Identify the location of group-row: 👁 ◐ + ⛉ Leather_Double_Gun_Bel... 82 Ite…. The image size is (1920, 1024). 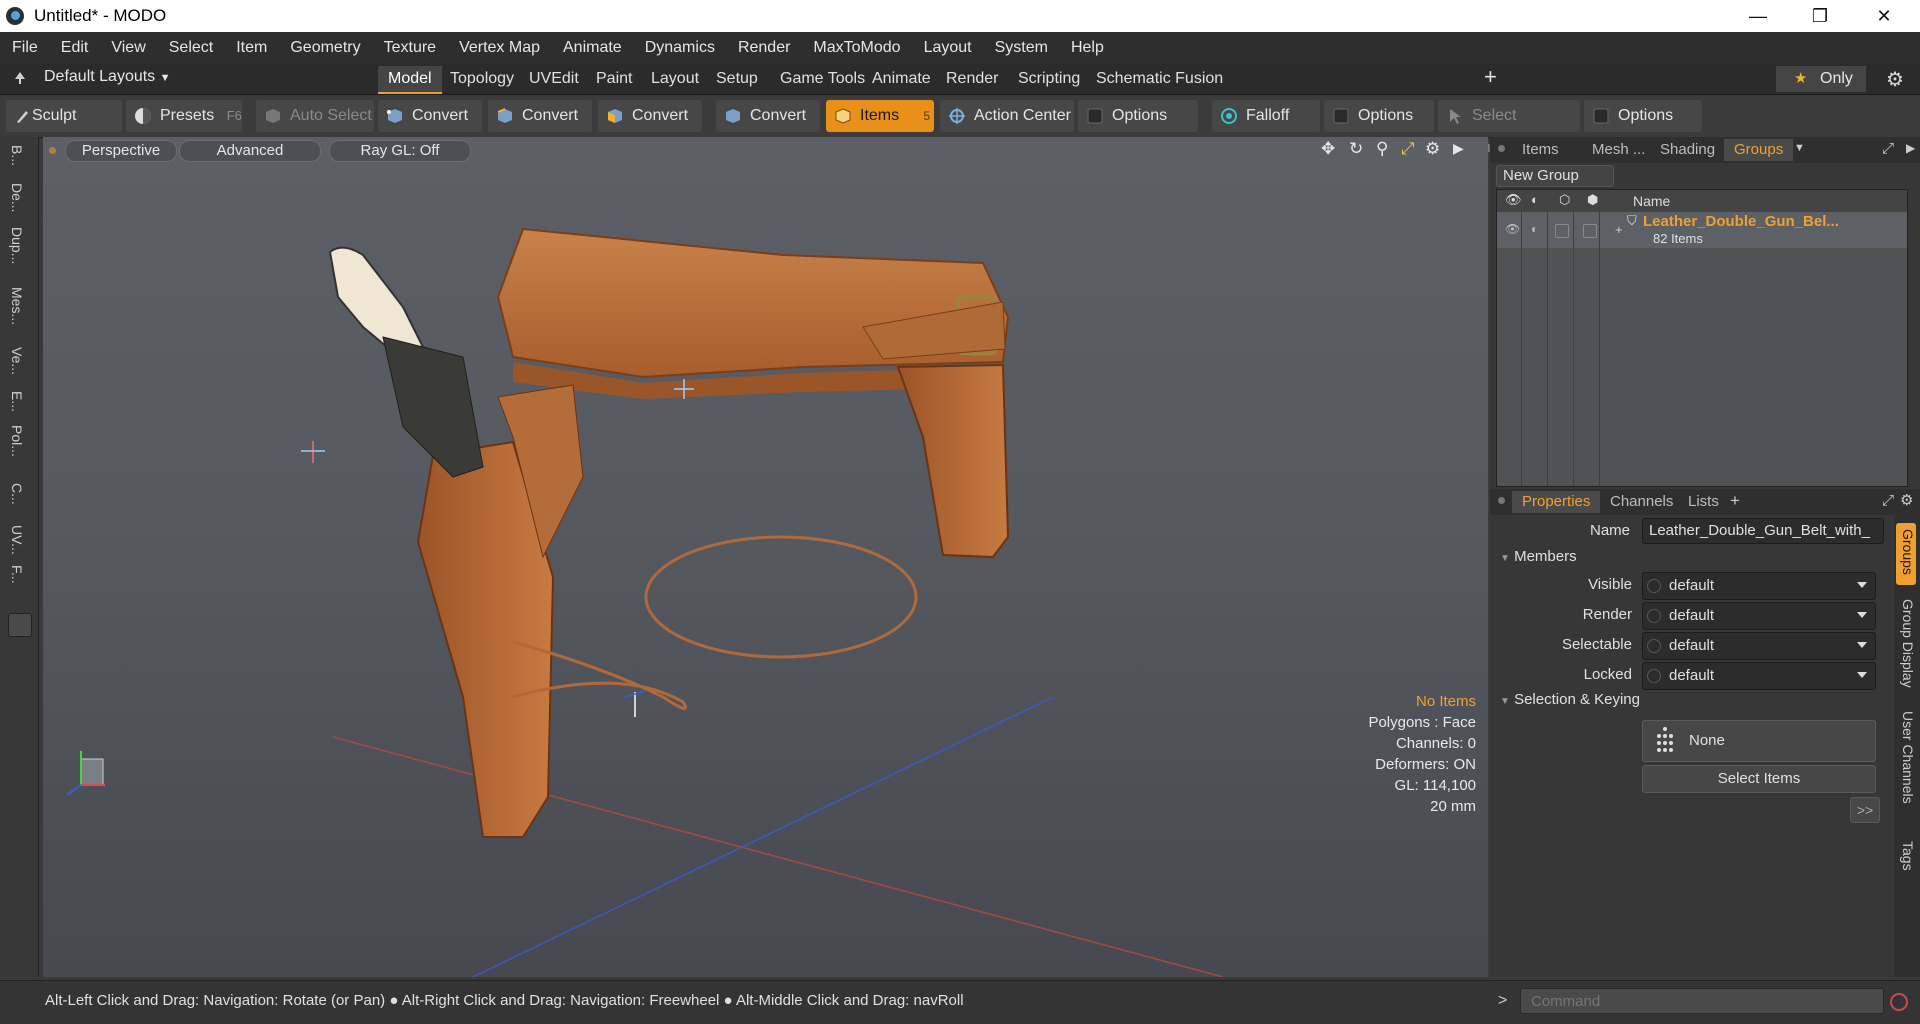
(1702, 230).